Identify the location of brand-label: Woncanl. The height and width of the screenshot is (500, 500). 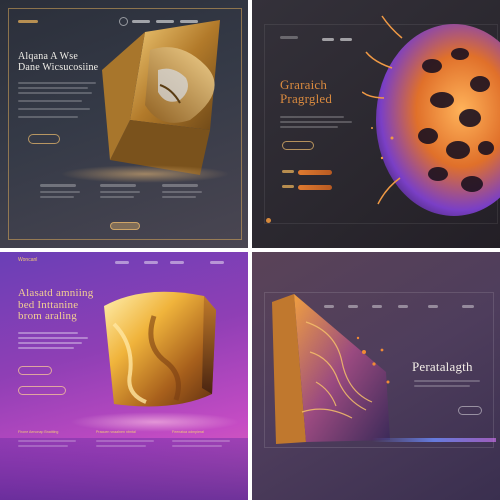
(28, 260).